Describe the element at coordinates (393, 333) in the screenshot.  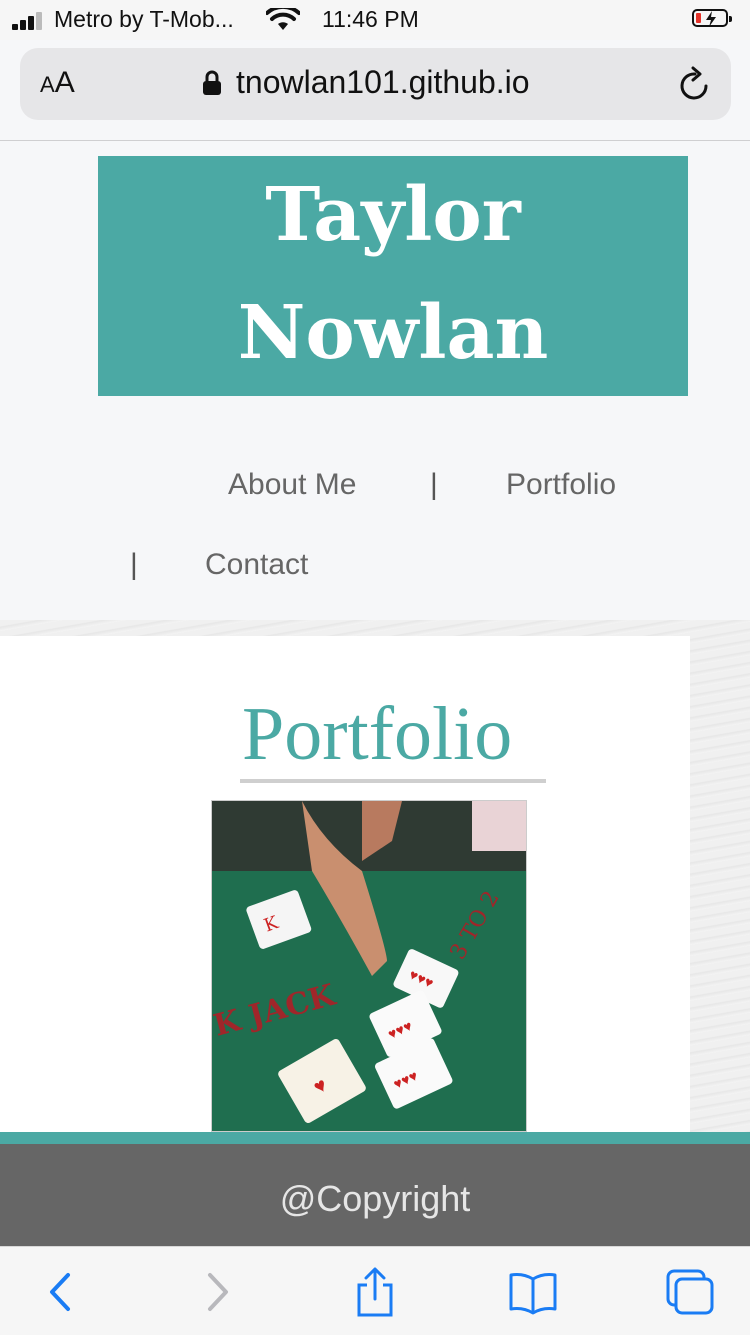
I see `site-title-line2: Nowlan` at that location.